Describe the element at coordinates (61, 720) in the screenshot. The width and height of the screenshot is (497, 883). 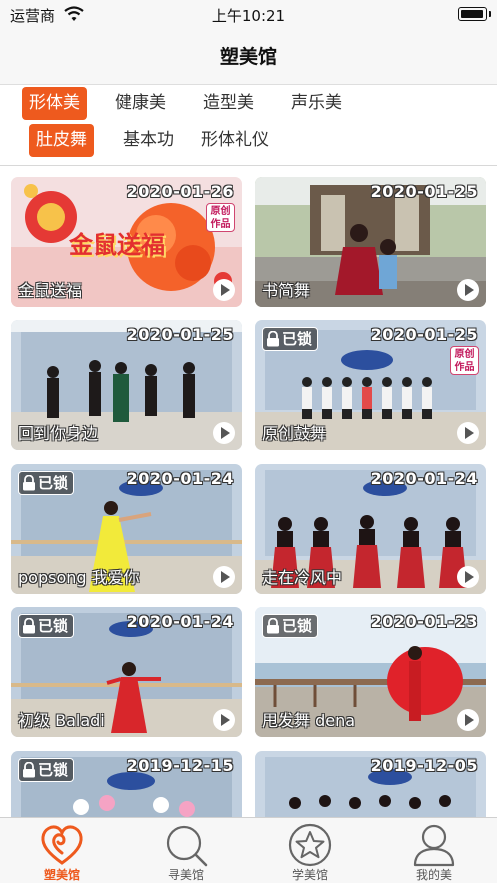
I see `video-title: 初级 Baladi` at that location.